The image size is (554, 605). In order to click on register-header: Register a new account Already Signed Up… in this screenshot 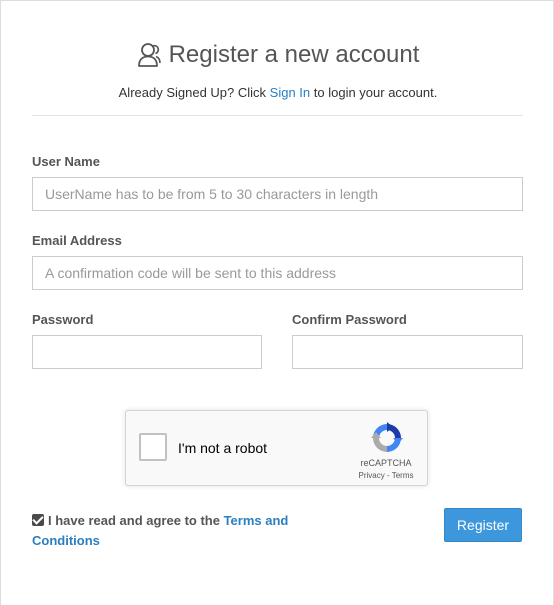, I will do `click(277, 68)`.